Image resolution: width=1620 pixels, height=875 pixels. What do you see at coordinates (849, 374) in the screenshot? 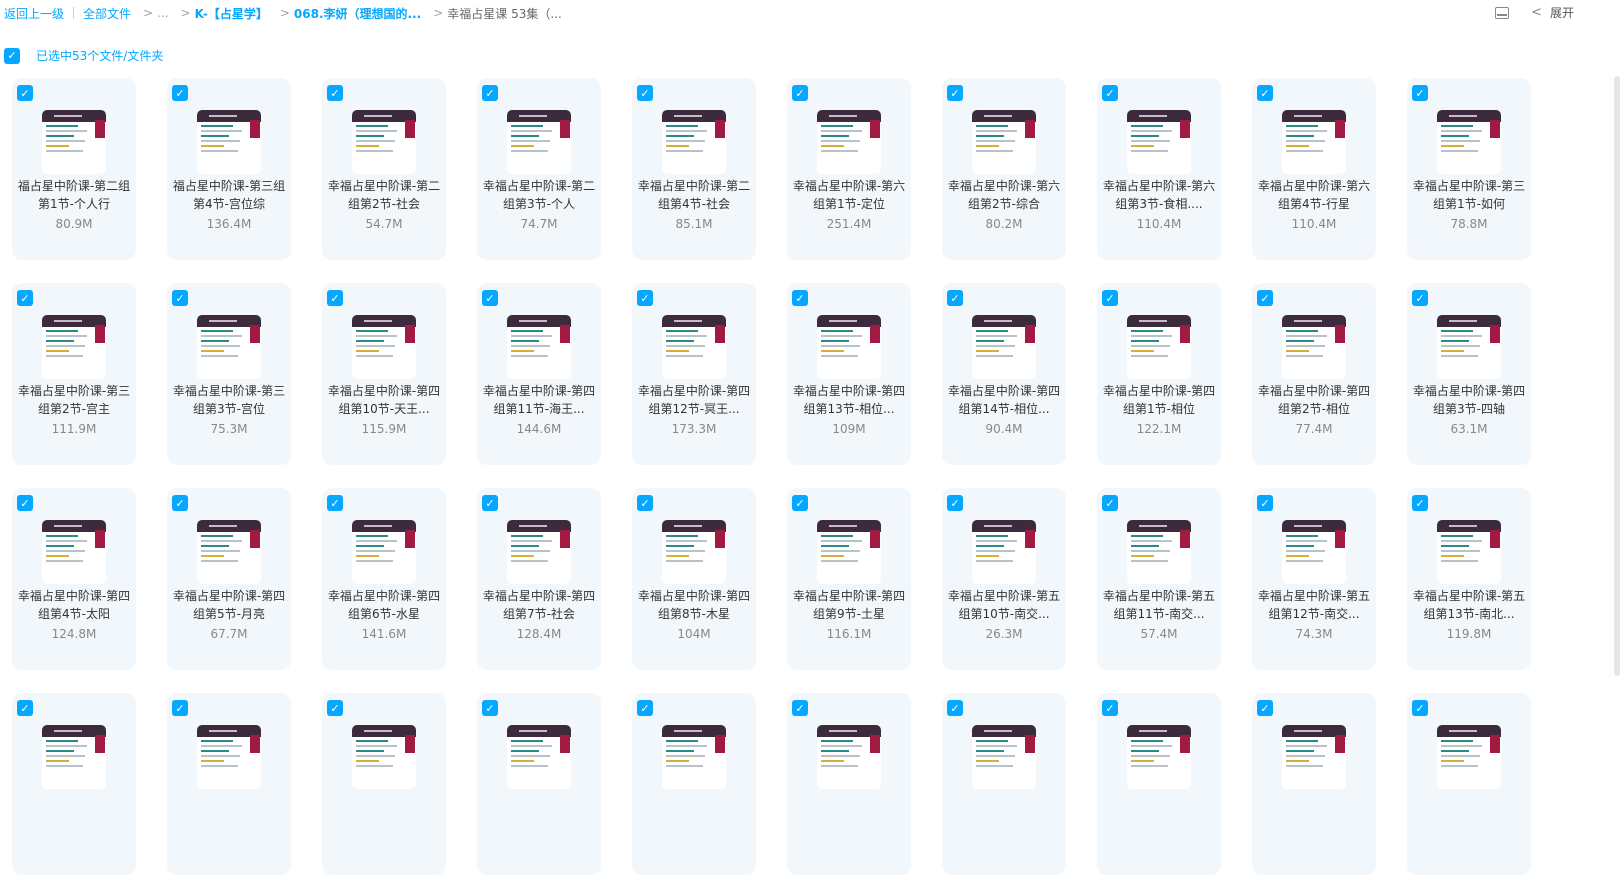
I see `file-card: ✓ 幸福占星中阶课-第四组第13节-相位... 109M` at bounding box center [849, 374].